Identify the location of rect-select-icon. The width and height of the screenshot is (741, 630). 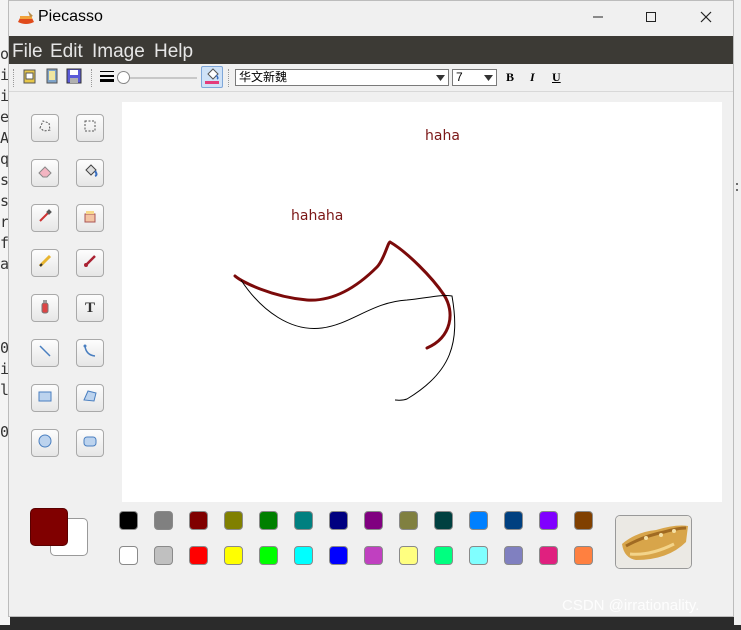
(90, 128).